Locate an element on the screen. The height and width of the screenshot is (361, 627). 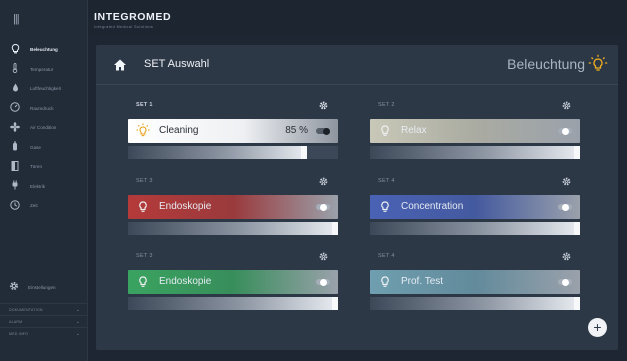
set-value: 85 % is located at coordinates (296, 130).